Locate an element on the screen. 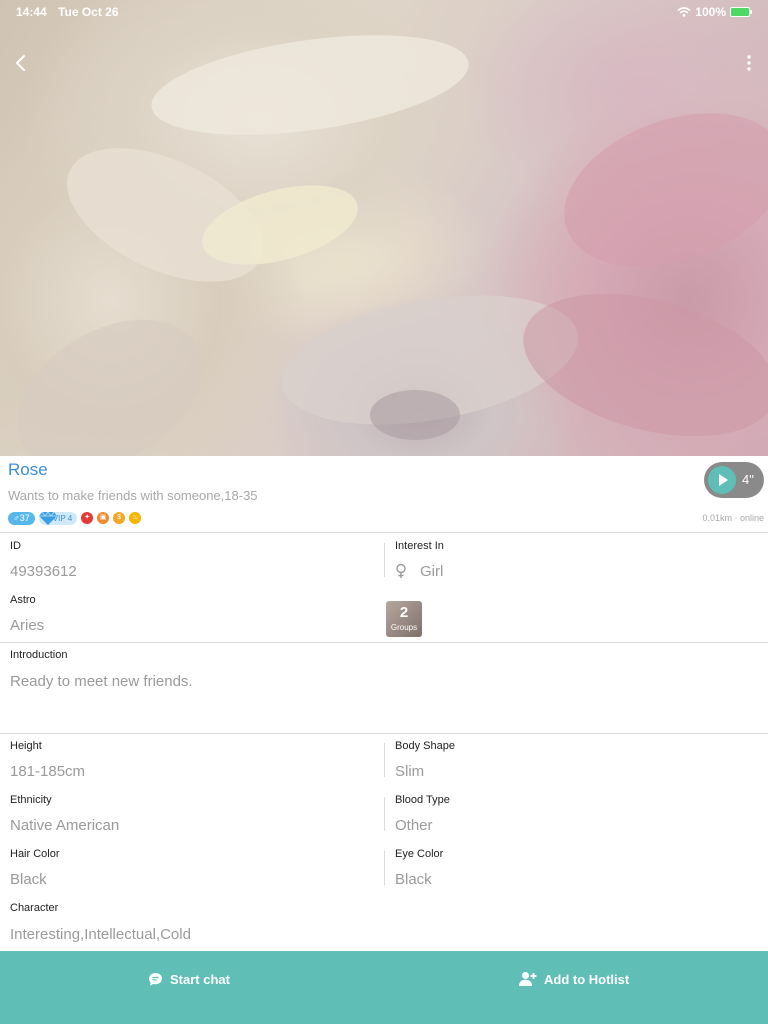 This screenshot has width=768, height=1024. medal-badge-orange: ▣ is located at coordinates (103, 518).